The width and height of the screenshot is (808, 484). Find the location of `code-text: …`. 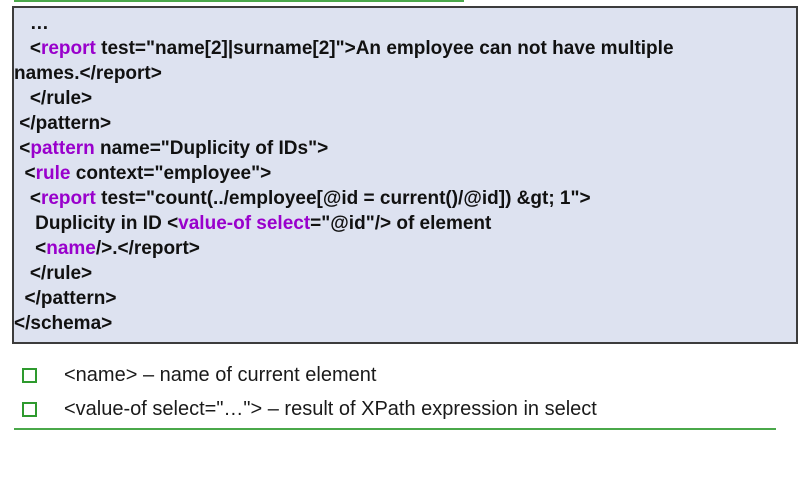

code-text: … is located at coordinates (31, 23).